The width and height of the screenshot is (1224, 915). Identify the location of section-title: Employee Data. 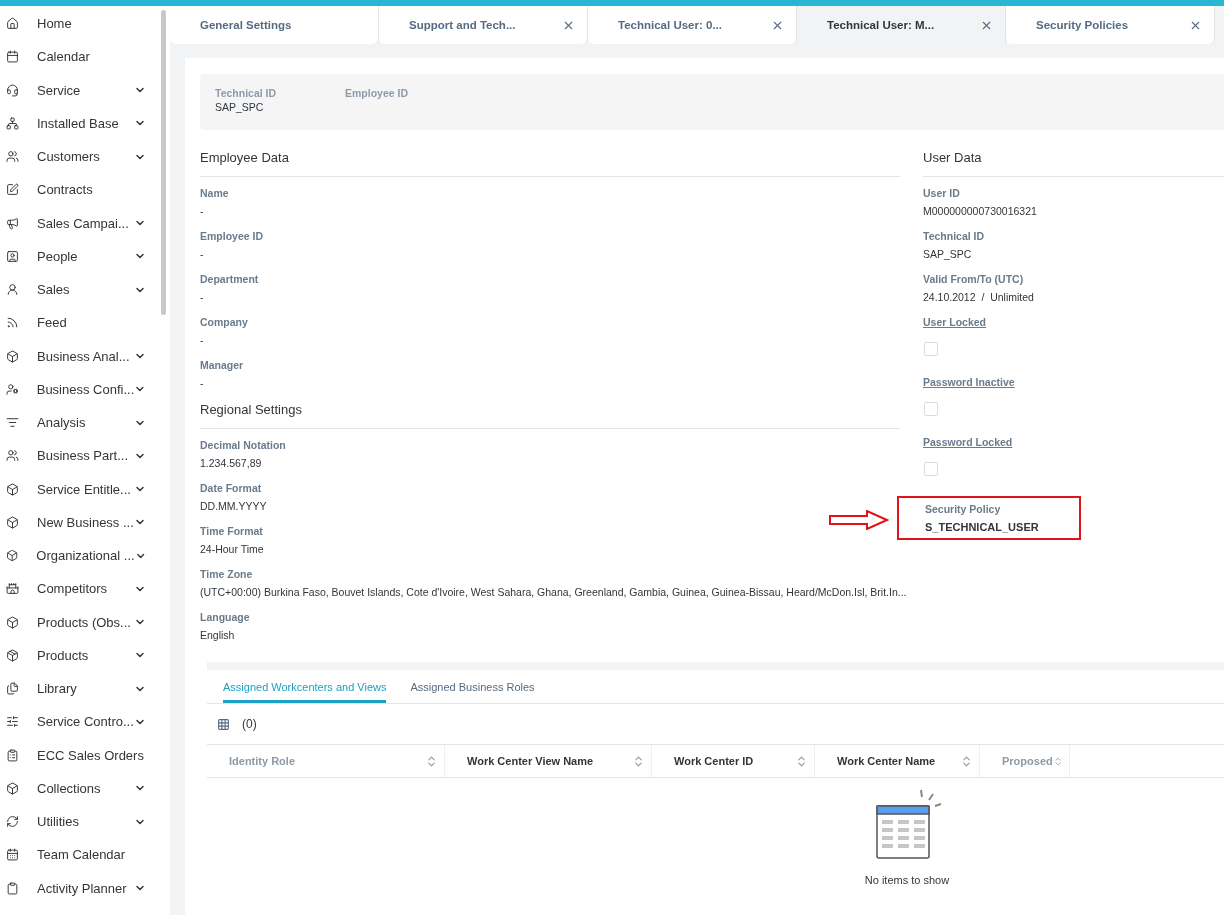
(550, 163).